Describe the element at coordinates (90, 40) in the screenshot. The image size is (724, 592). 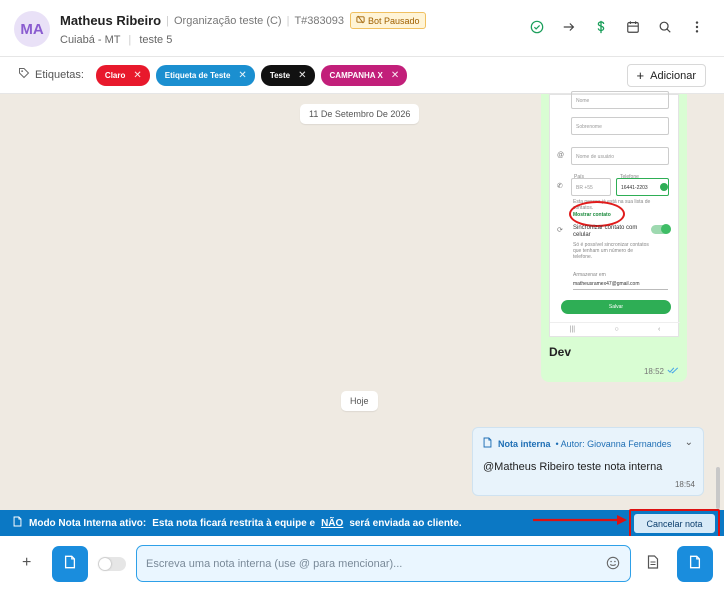
I see `contact-location: Cuiabá - MT` at that location.